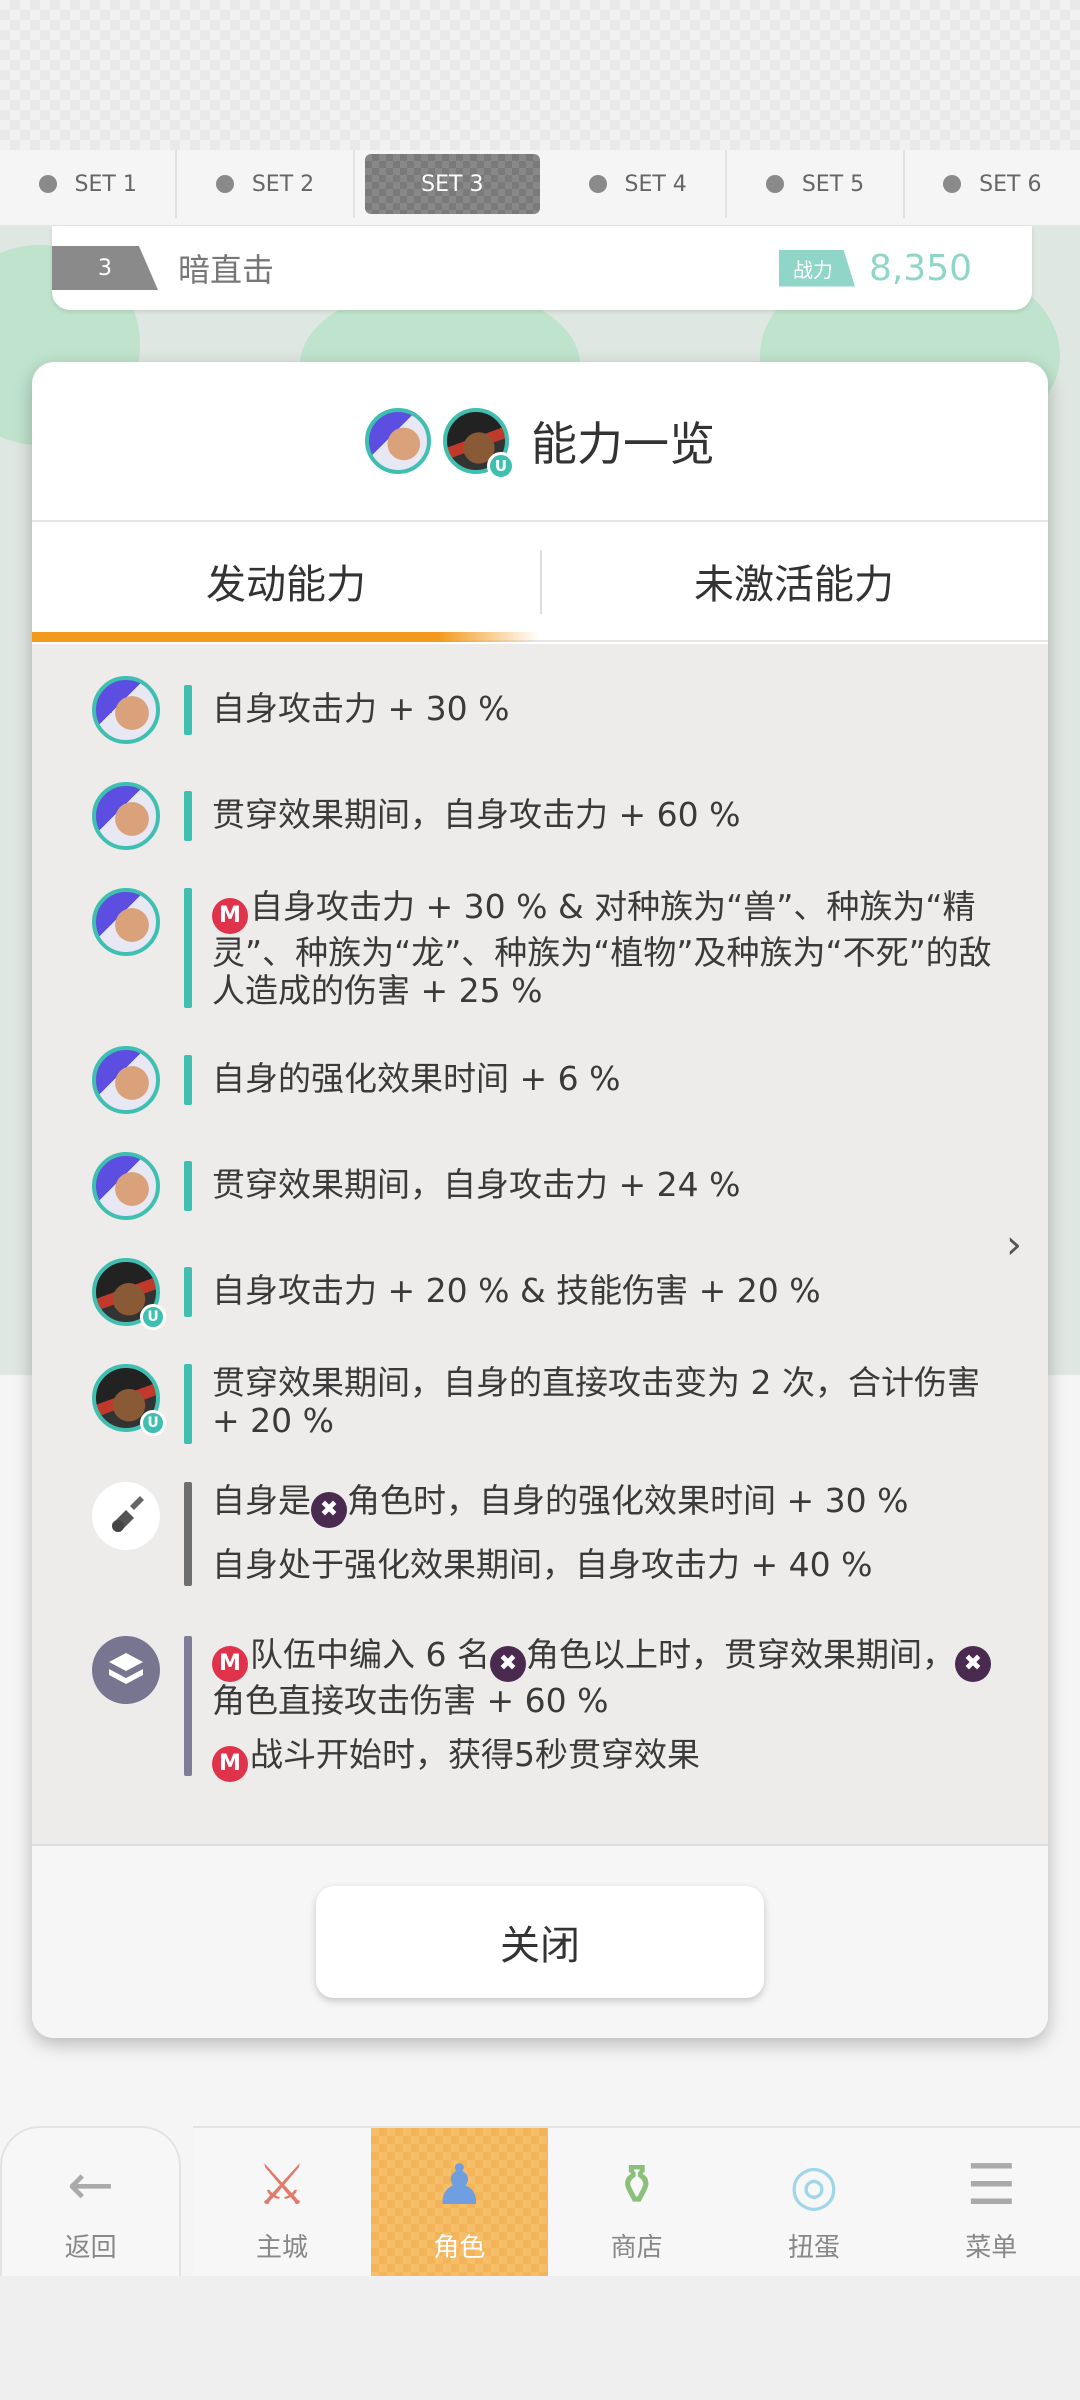  What do you see at coordinates (540, 2338) in the screenshot?
I see `system-nav-area` at bounding box center [540, 2338].